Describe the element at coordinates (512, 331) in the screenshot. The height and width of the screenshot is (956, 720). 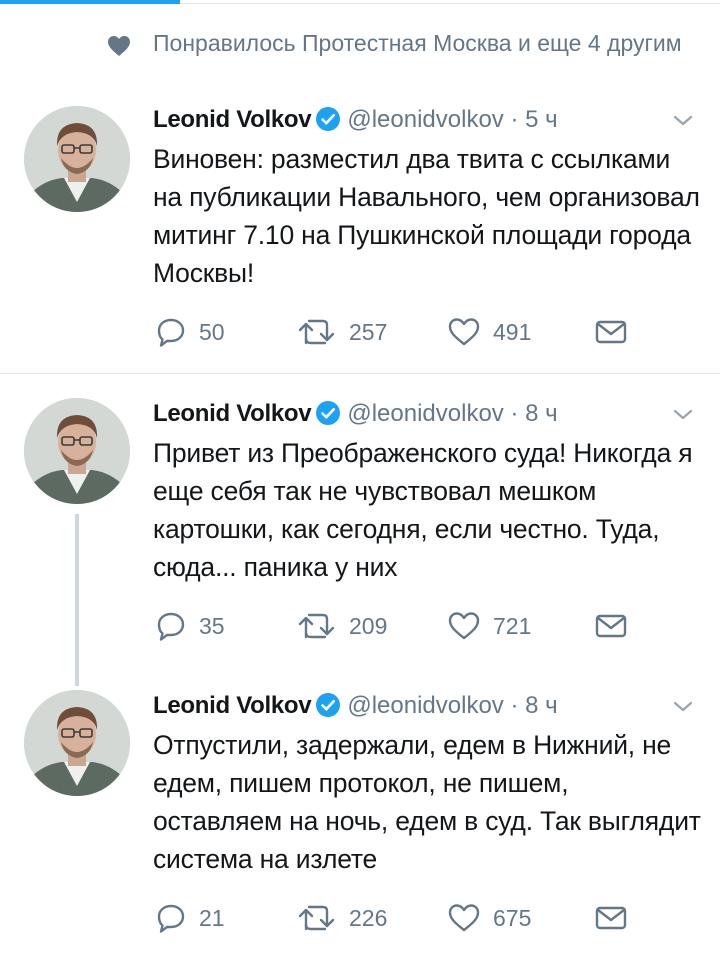
I see `like-count: 491` at that location.